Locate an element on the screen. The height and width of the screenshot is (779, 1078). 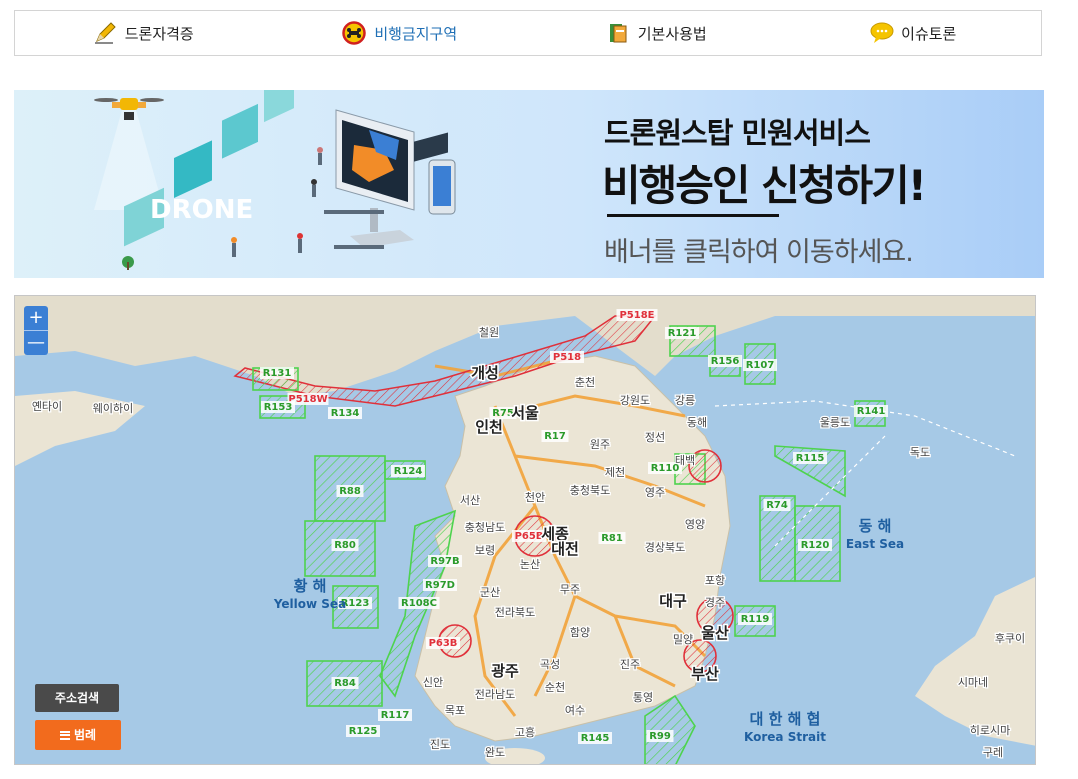
banner-subtitle: 드론원스탑 민원서비스 is located at coordinates (737, 133).